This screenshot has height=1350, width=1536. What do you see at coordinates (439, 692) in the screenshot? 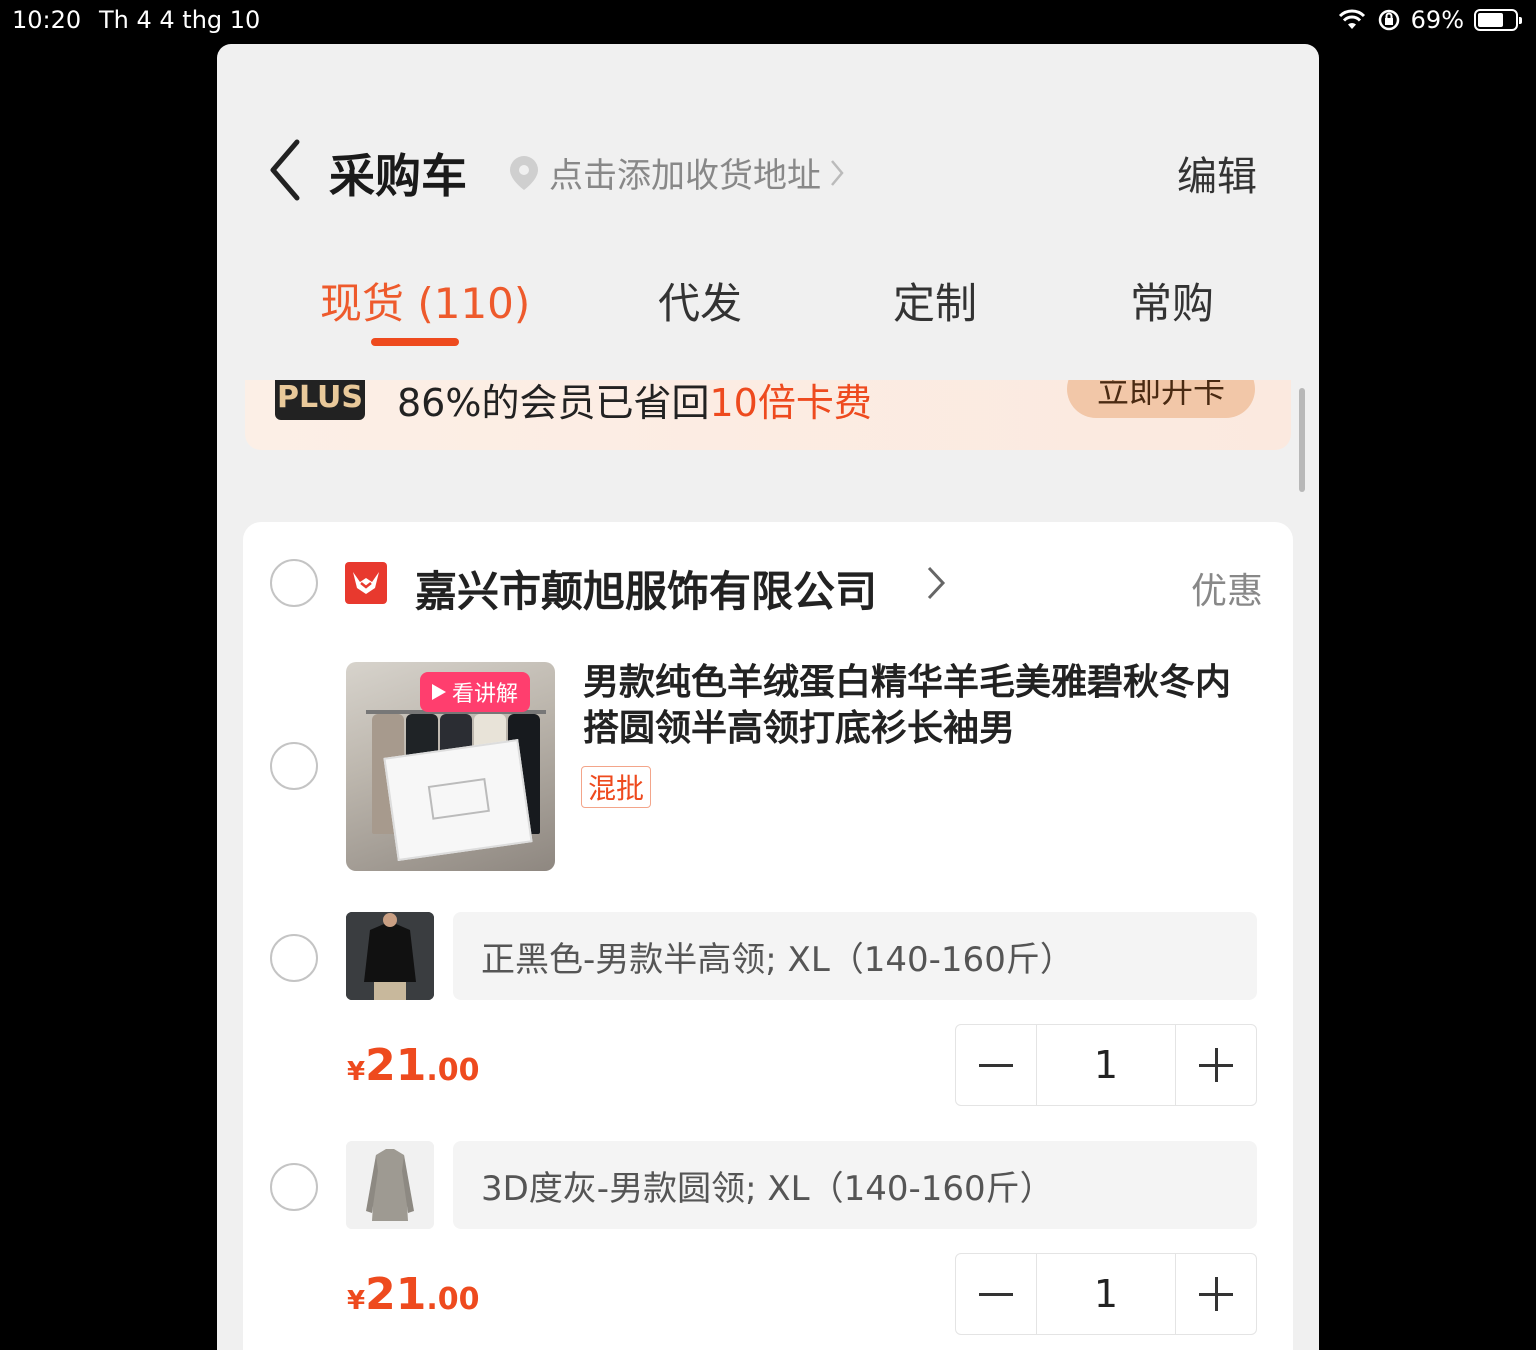
I see `play-icon` at bounding box center [439, 692].